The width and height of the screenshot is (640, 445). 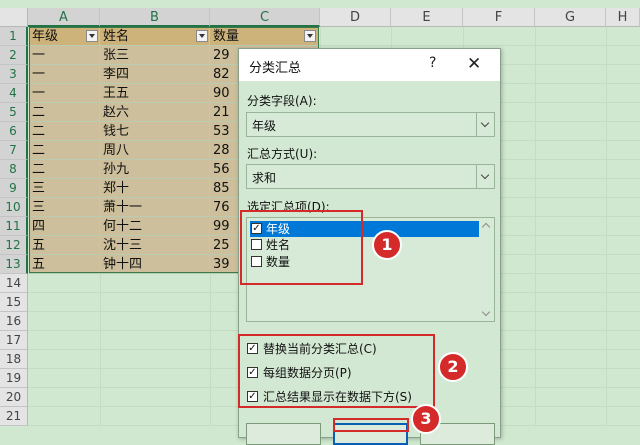 What do you see at coordinates (14, 397) in the screenshot?
I see `row-header: 20` at bounding box center [14, 397].